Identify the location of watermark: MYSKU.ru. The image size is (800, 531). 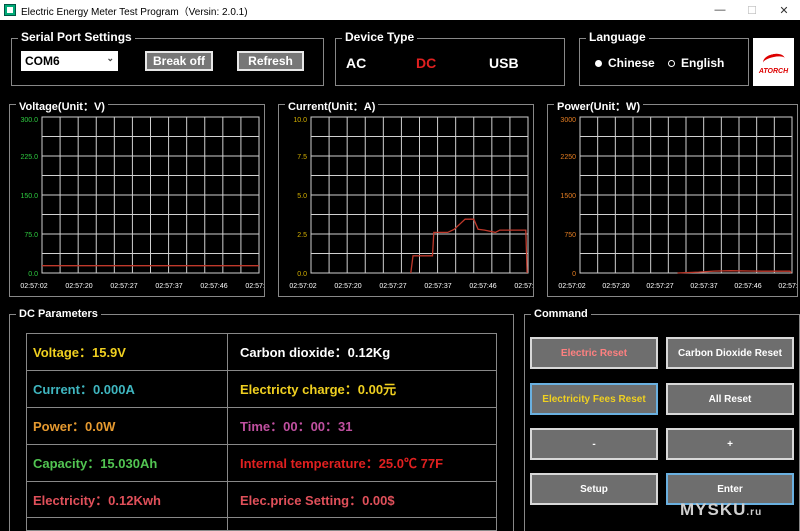
(721, 510).